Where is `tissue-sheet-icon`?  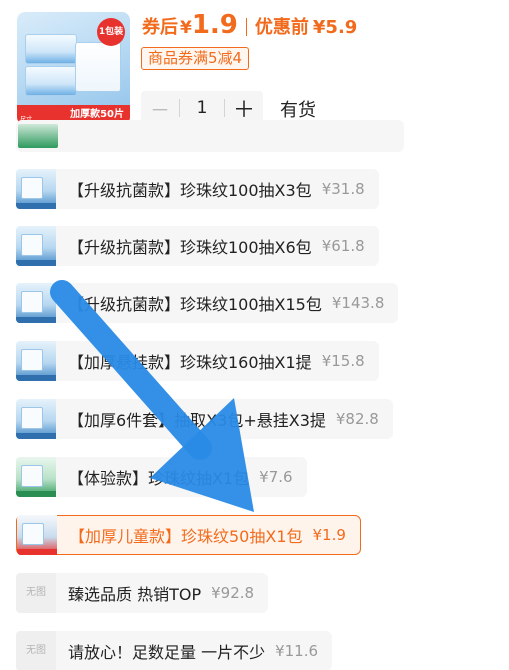
tissue-sheet-icon is located at coordinates (98, 67).